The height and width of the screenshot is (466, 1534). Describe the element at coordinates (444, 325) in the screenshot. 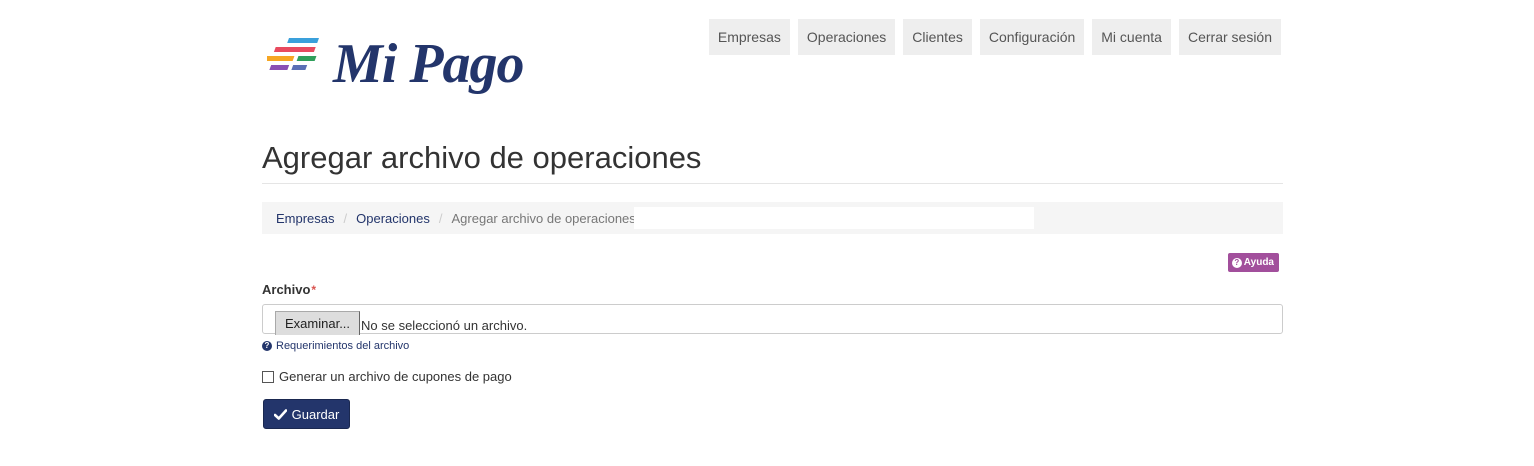

I see `file-status-text: No se seleccionó un archivo.` at that location.